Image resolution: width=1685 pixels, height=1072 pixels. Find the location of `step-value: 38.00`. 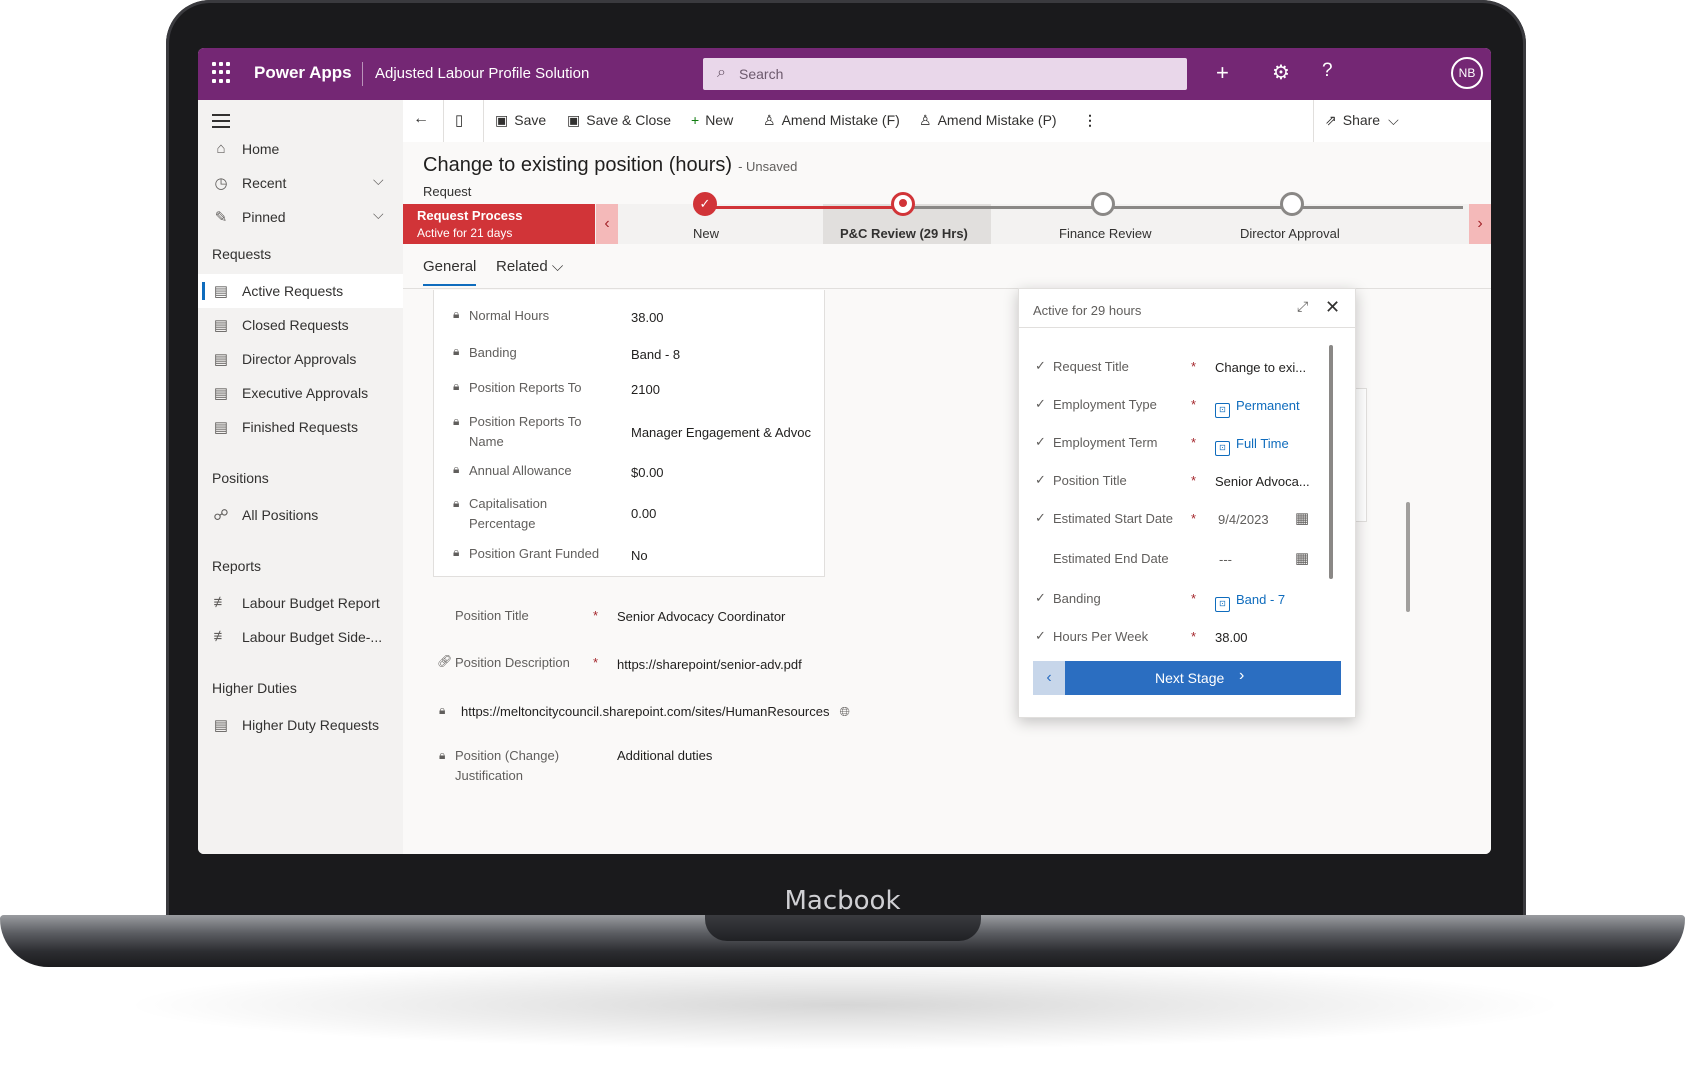

step-value: 38.00 is located at coordinates (1231, 637).